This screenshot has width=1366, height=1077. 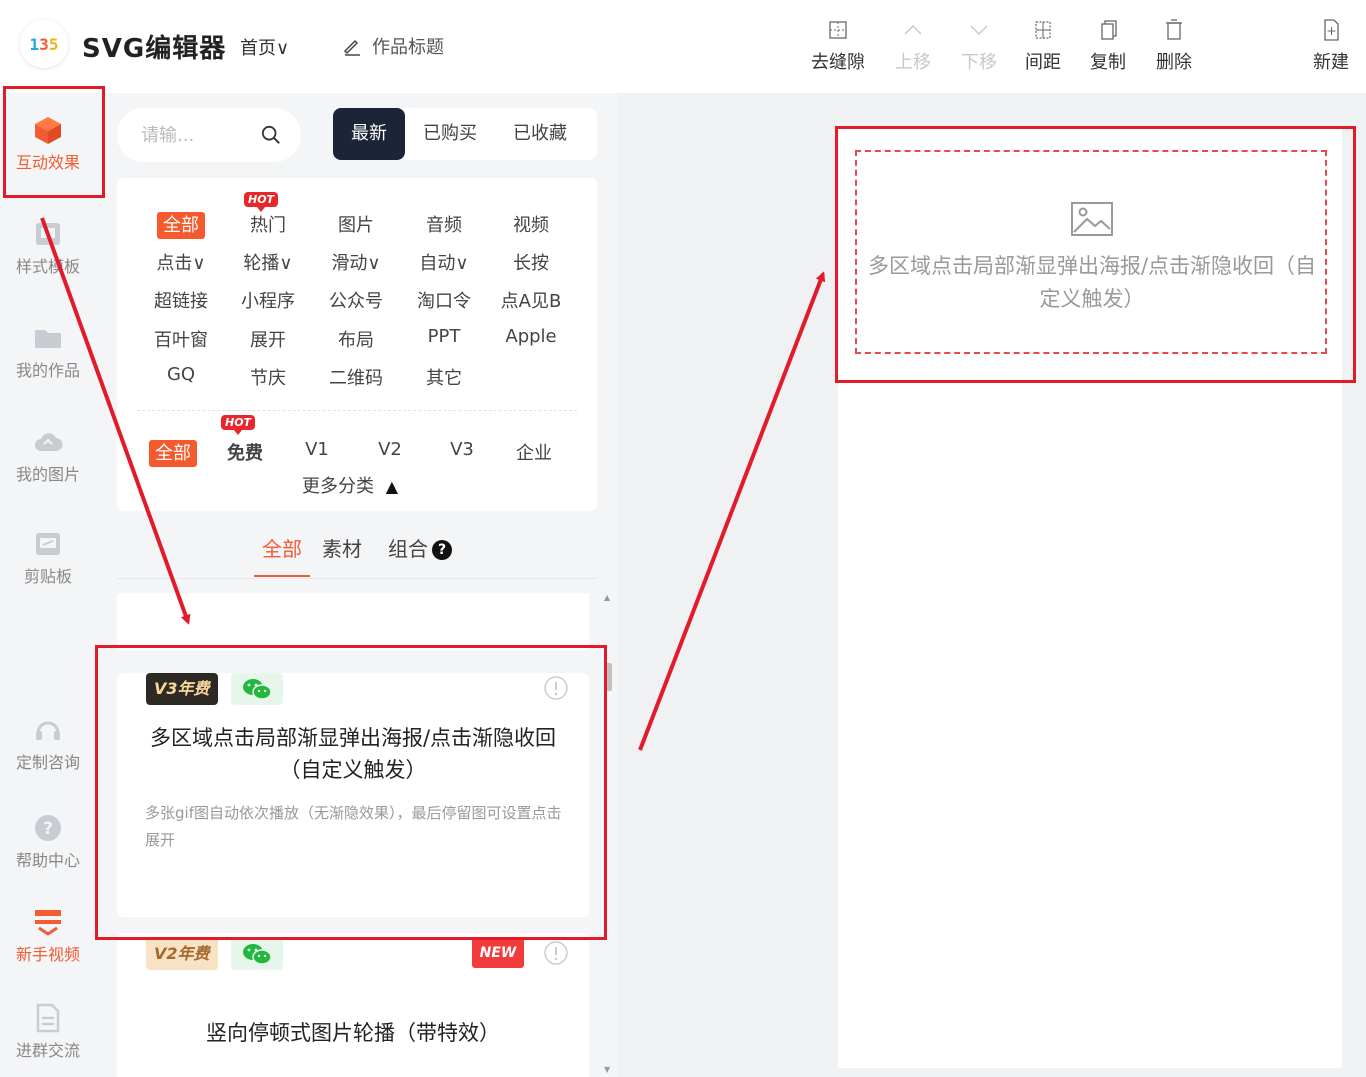 What do you see at coordinates (181, 300) in the screenshot?
I see `category-hyperlink: 超链接` at bounding box center [181, 300].